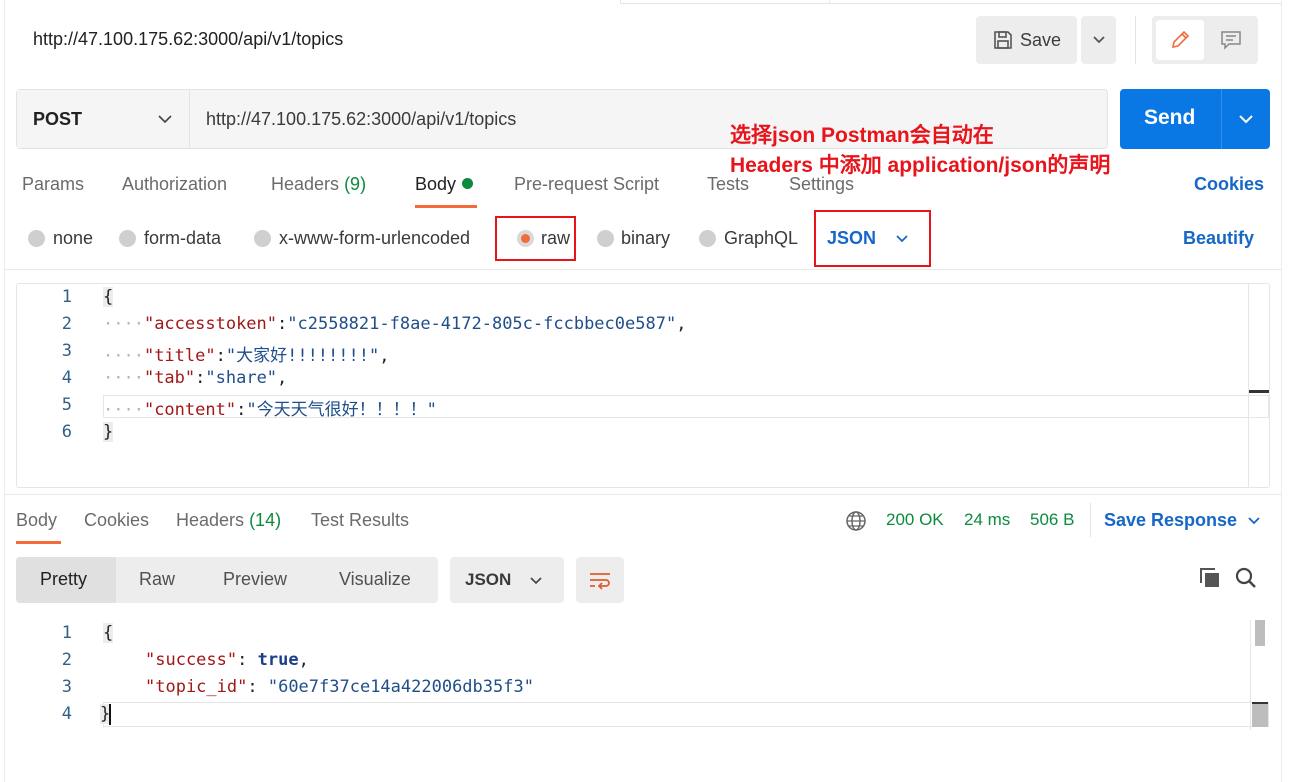 The width and height of the screenshot is (1297, 782). Describe the element at coordinates (1040, 39) in the screenshot. I see `save-label: Save` at that location.